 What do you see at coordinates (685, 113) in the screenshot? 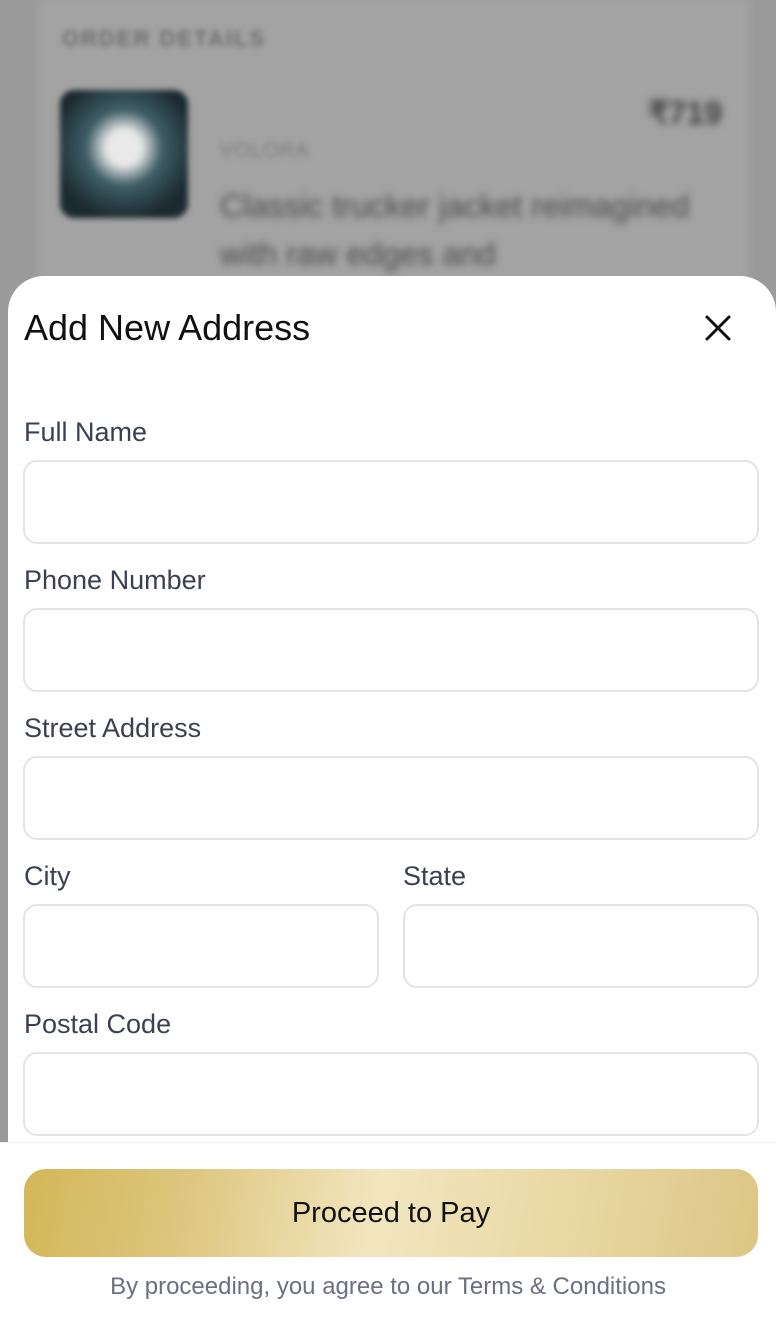
I see `product-price: ₹719` at bounding box center [685, 113].